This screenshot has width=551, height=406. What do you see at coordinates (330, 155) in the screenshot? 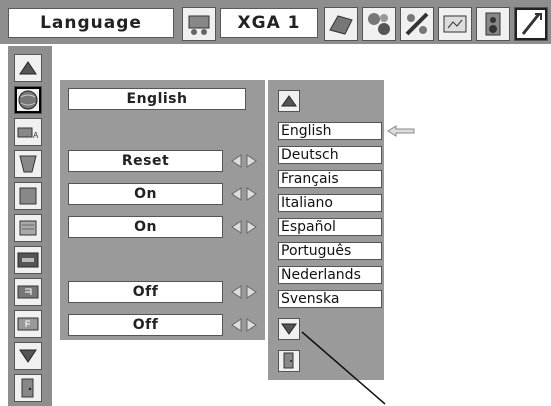
I see `language-option-deutsch: Deutsch` at bounding box center [330, 155].